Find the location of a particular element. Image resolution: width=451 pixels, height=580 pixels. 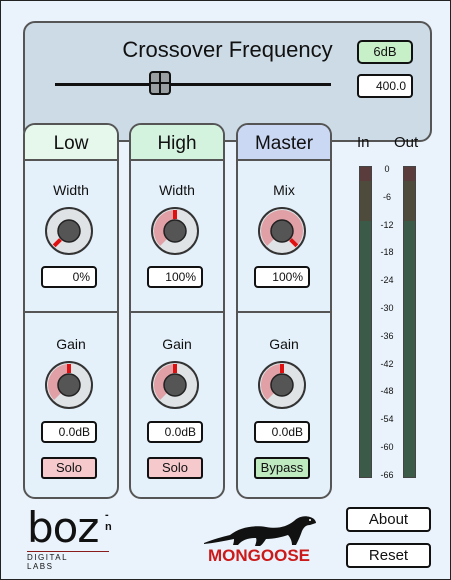

crossover-slider-thumb is located at coordinates (160, 83).